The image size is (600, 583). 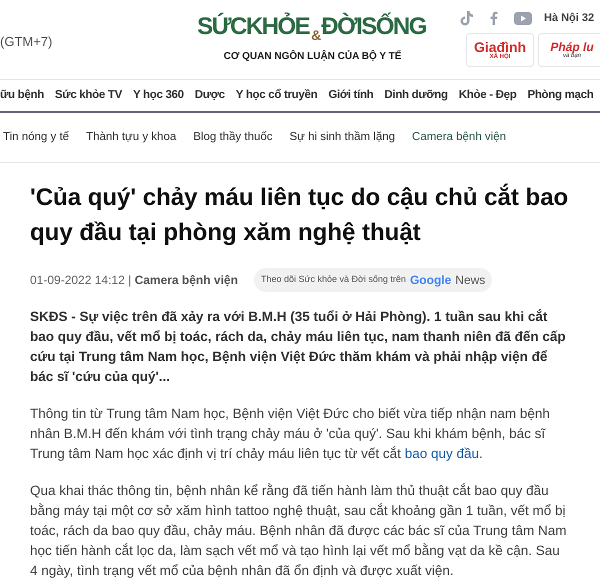 What do you see at coordinates (416, 95) in the screenshot?
I see `nav-link: Dinh dưỡng` at bounding box center [416, 95].